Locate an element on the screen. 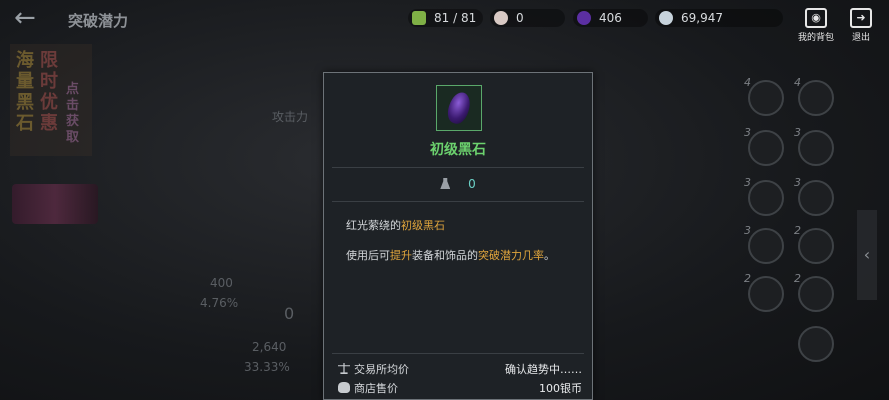  promo-text-a: 海量黑石 is located at coordinates (25, 92).